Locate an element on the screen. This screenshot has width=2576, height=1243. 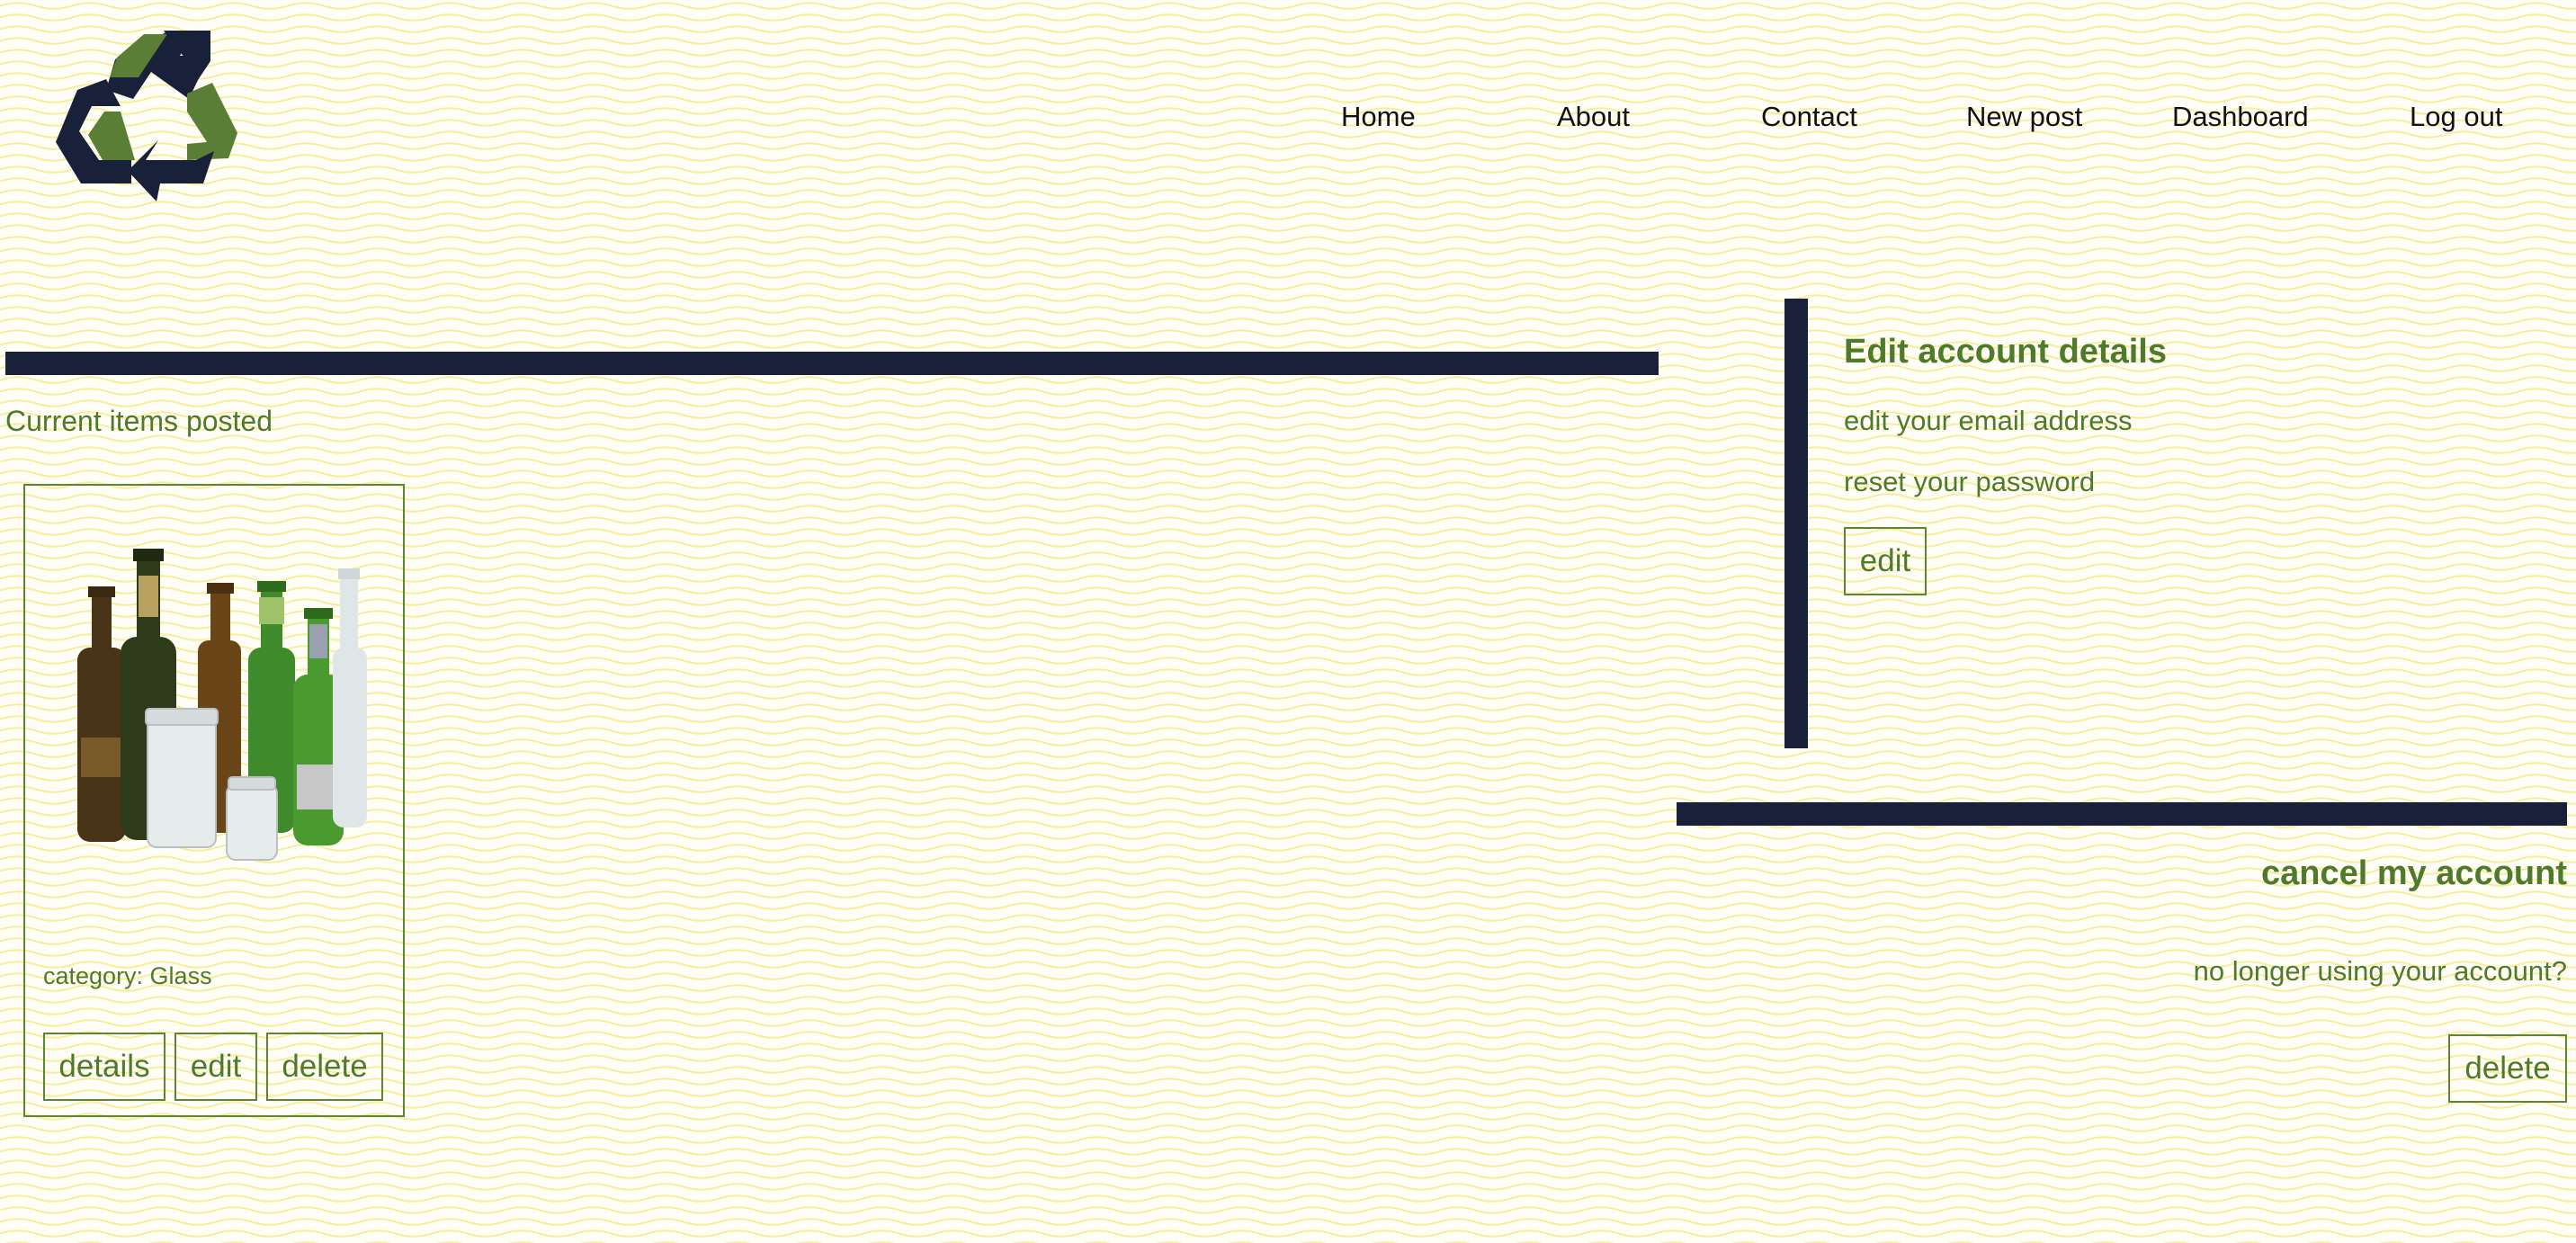
recycle-logo is located at coordinates (144, 113).